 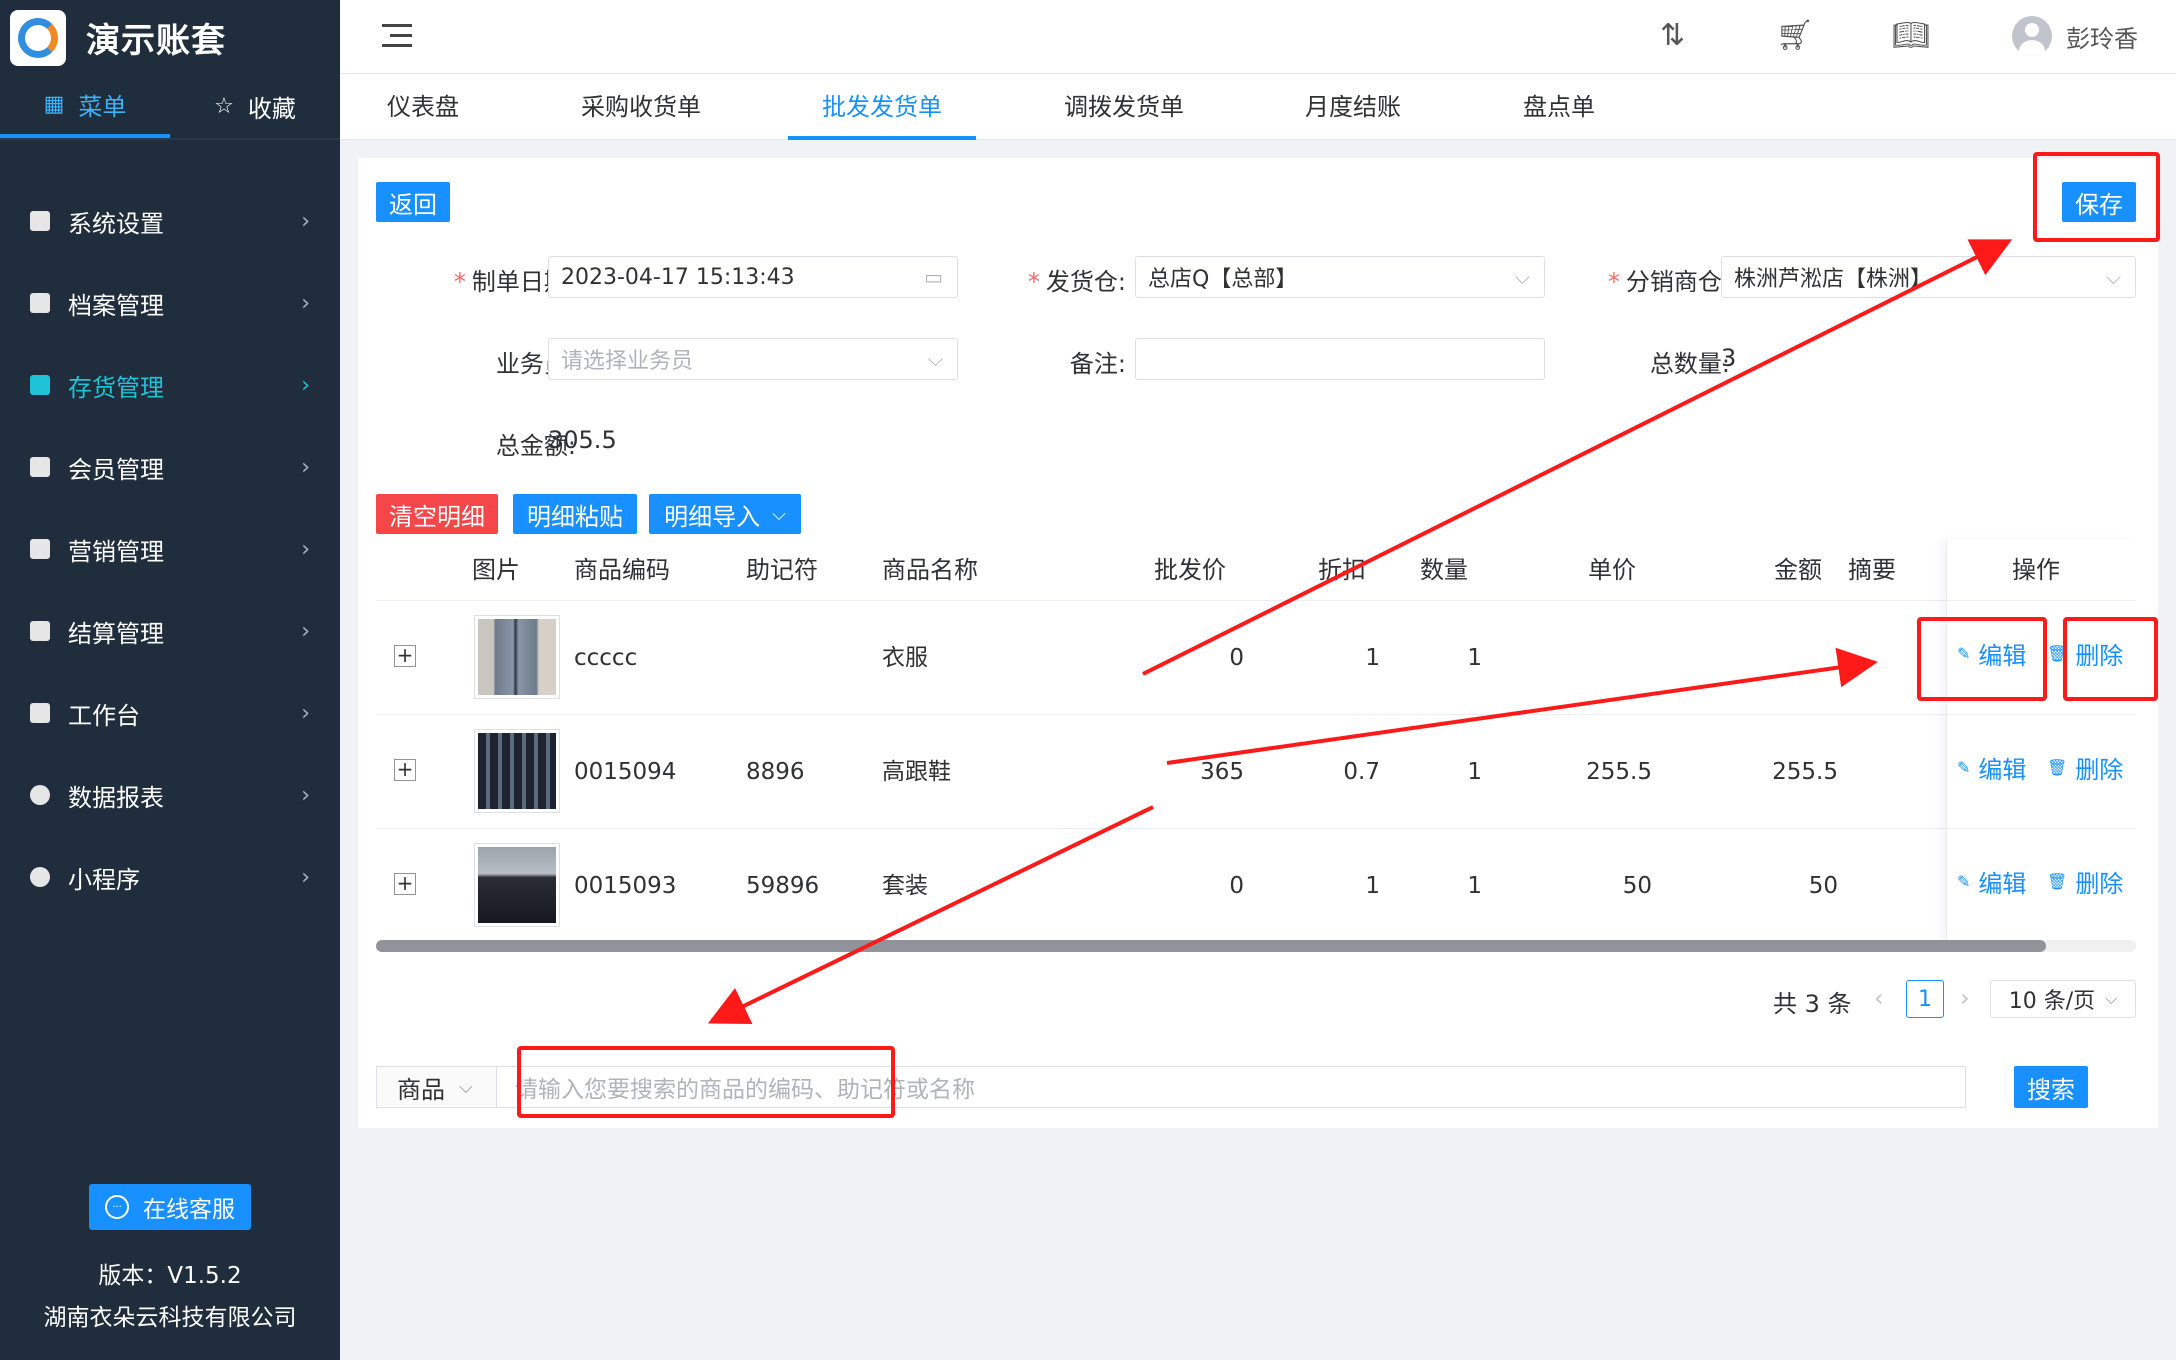 I want to click on cell-discount: 1, so click(x=1372, y=658).